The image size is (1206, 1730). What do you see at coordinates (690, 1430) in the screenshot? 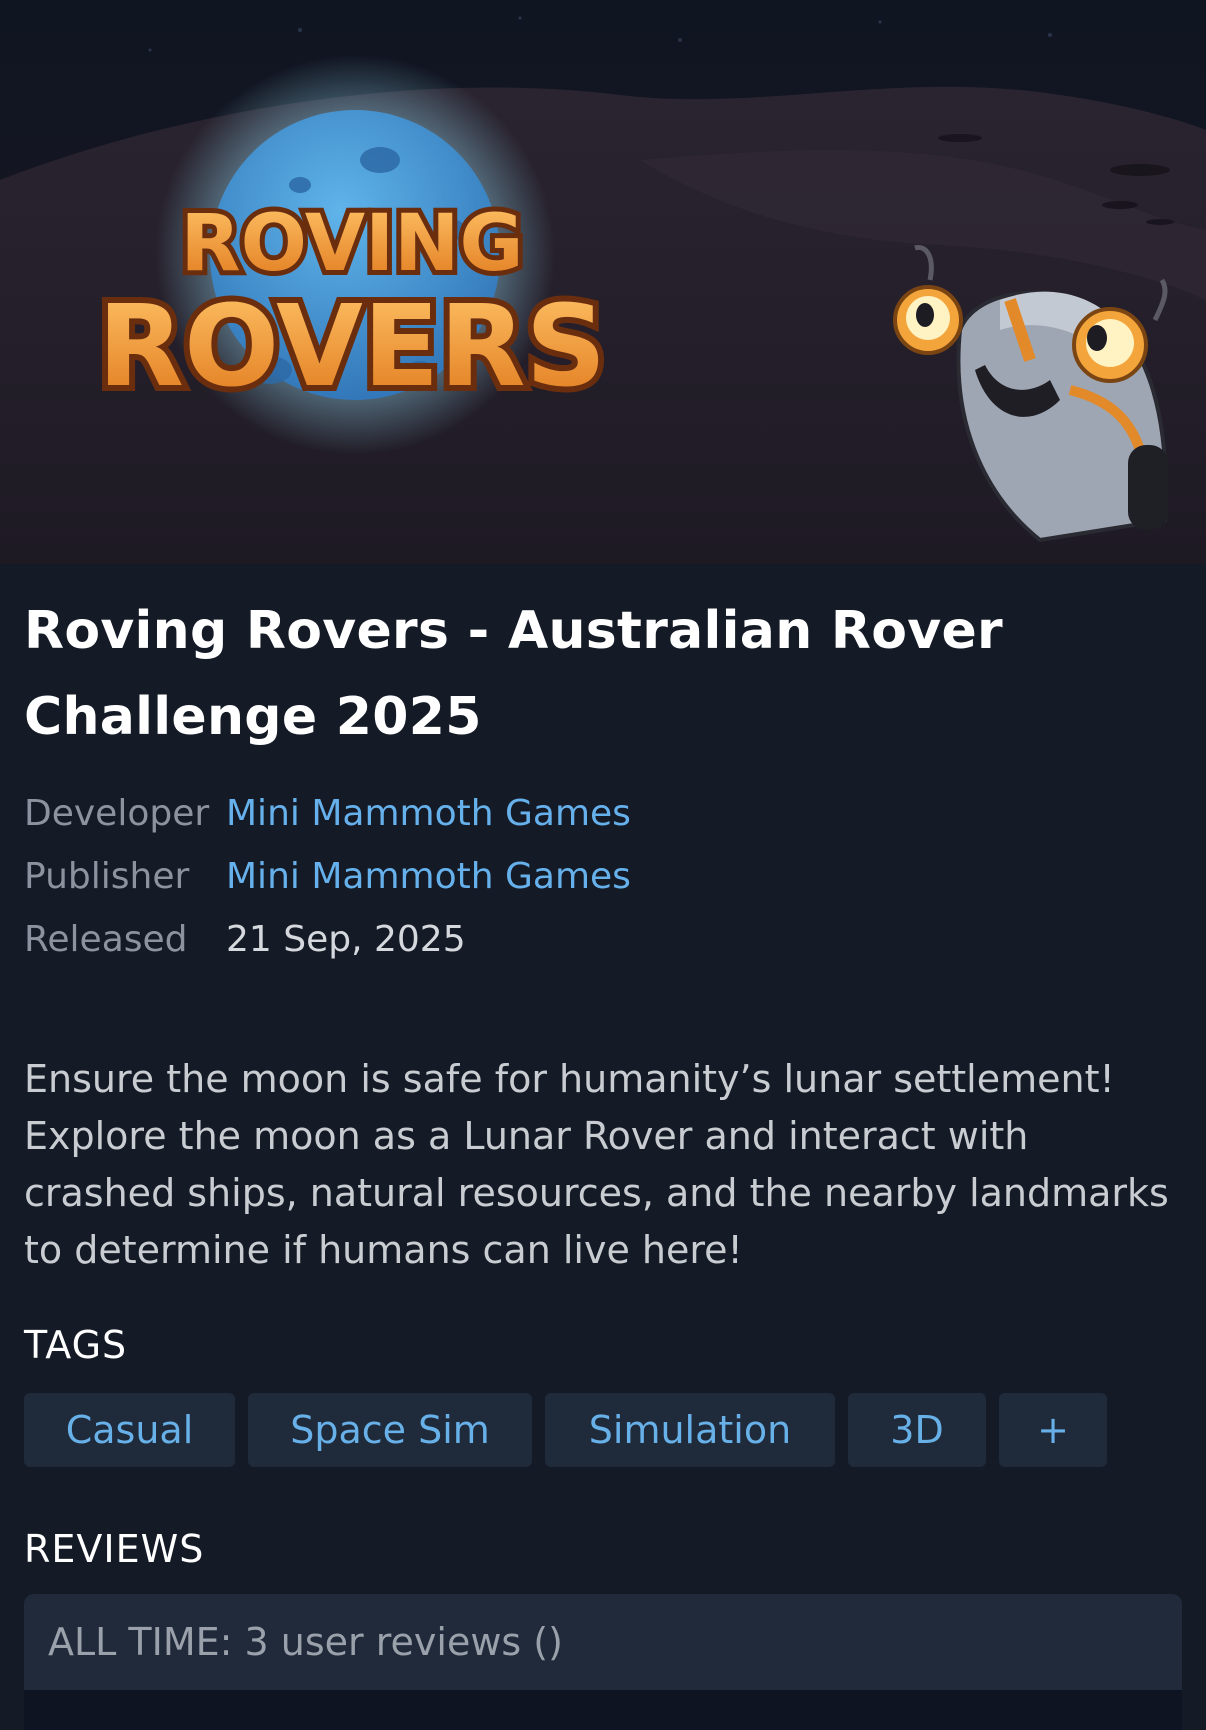
I see `tag-simulation: Simulation` at bounding box center [690, 1430].